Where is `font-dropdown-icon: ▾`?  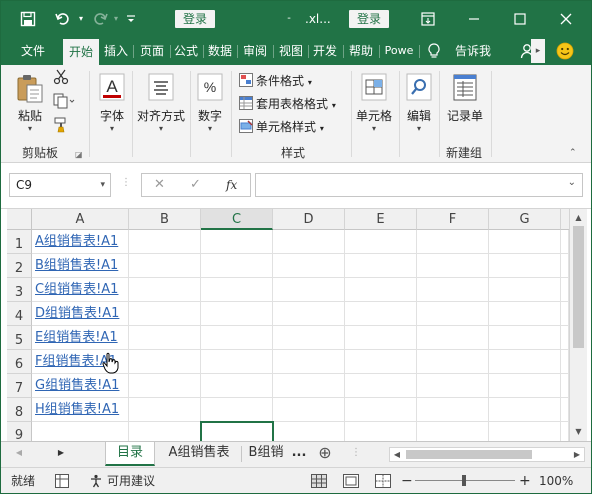 font-dropdown-icon: ▾ is located at coordinates (112, 129).